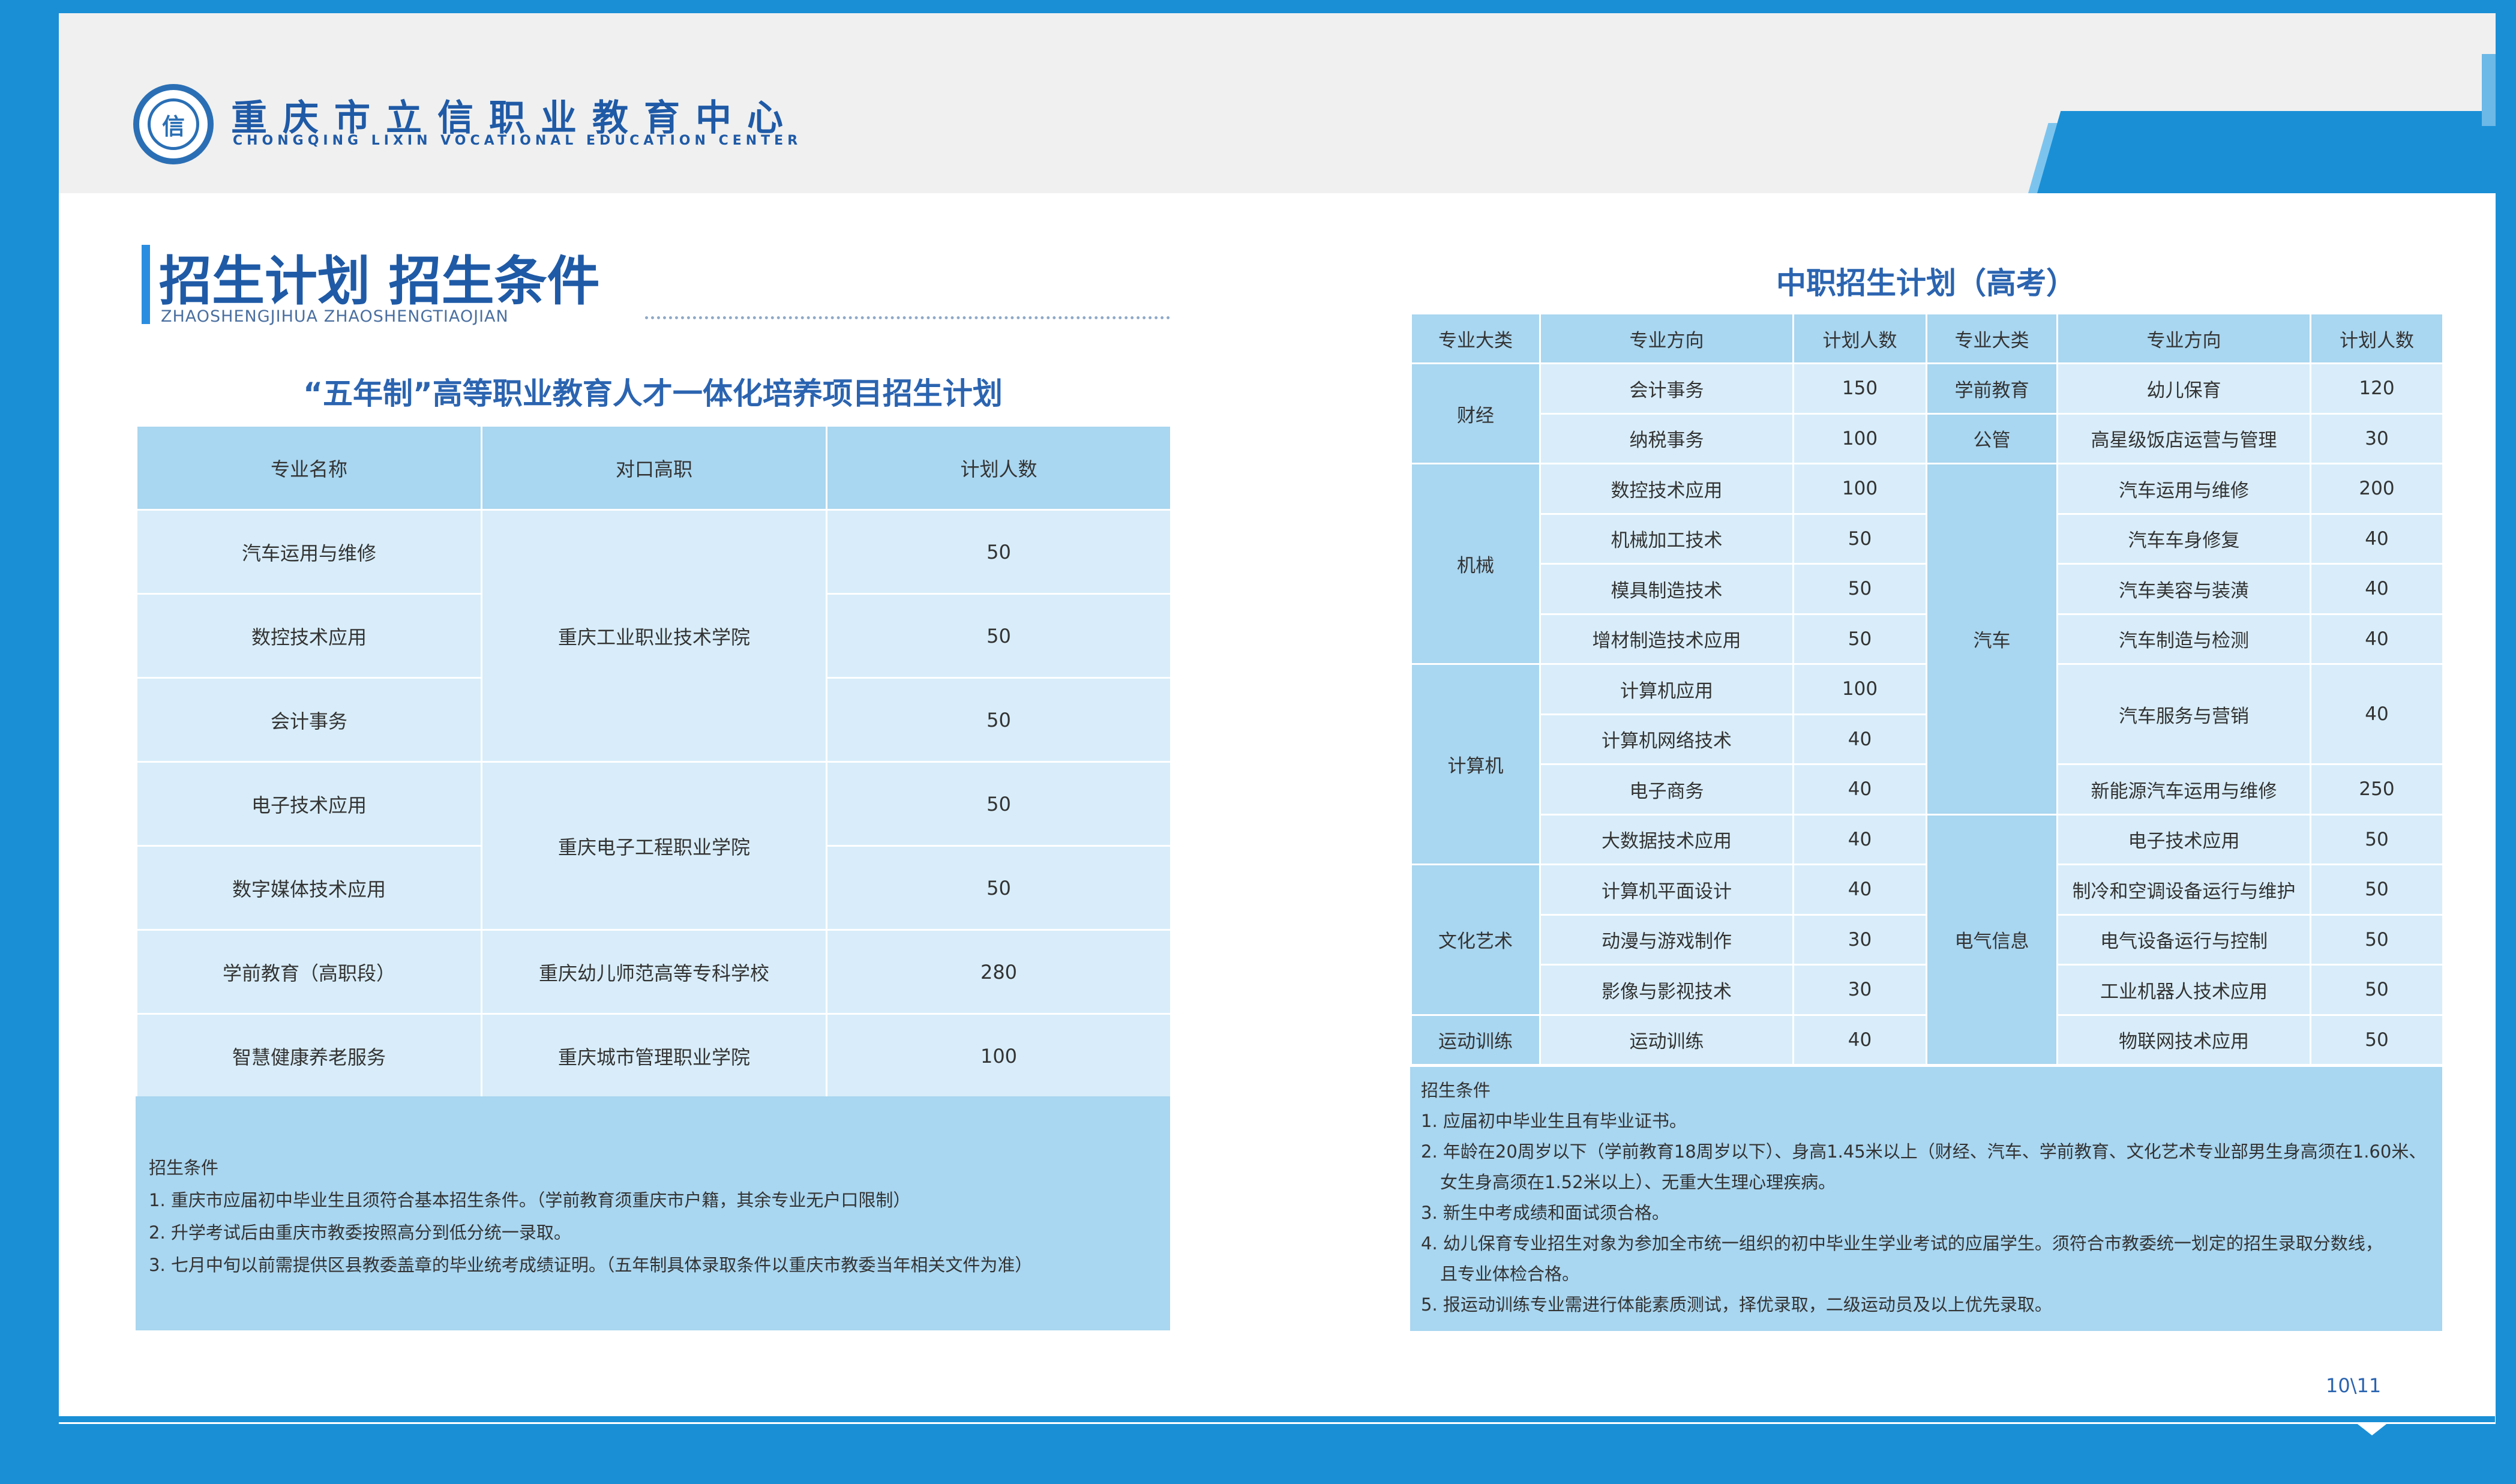  I want to click on top-border, so click(1258, 6).